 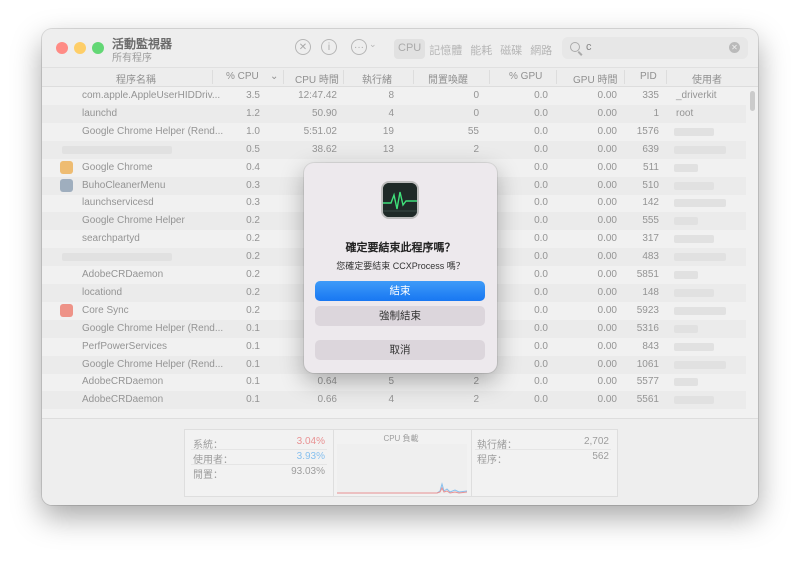 What do you see at coordinates (650, 149) in the screenshot?
I see `cell-pid: 639` at bounding box center [650, 149].